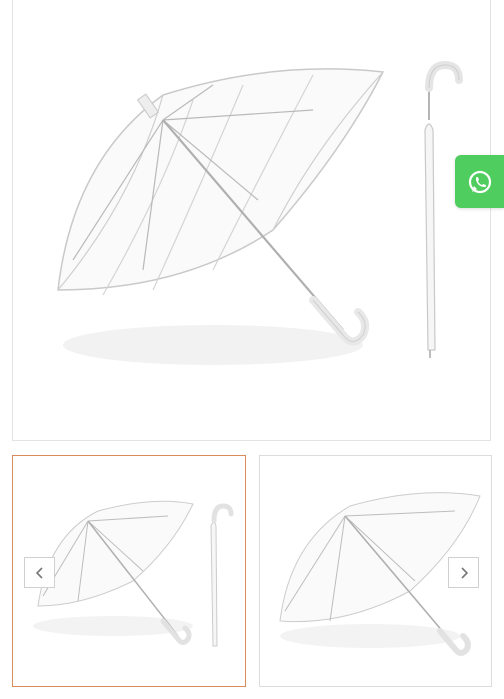  I want to click on previous-button, so click(39, 572).